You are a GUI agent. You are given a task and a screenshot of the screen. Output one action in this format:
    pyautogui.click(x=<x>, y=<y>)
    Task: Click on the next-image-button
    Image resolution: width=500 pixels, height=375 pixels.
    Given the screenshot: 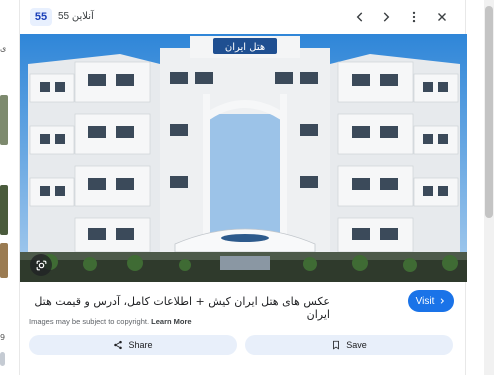 What is the action you would take?
    pyautogui.click(x=386, y=17)
    